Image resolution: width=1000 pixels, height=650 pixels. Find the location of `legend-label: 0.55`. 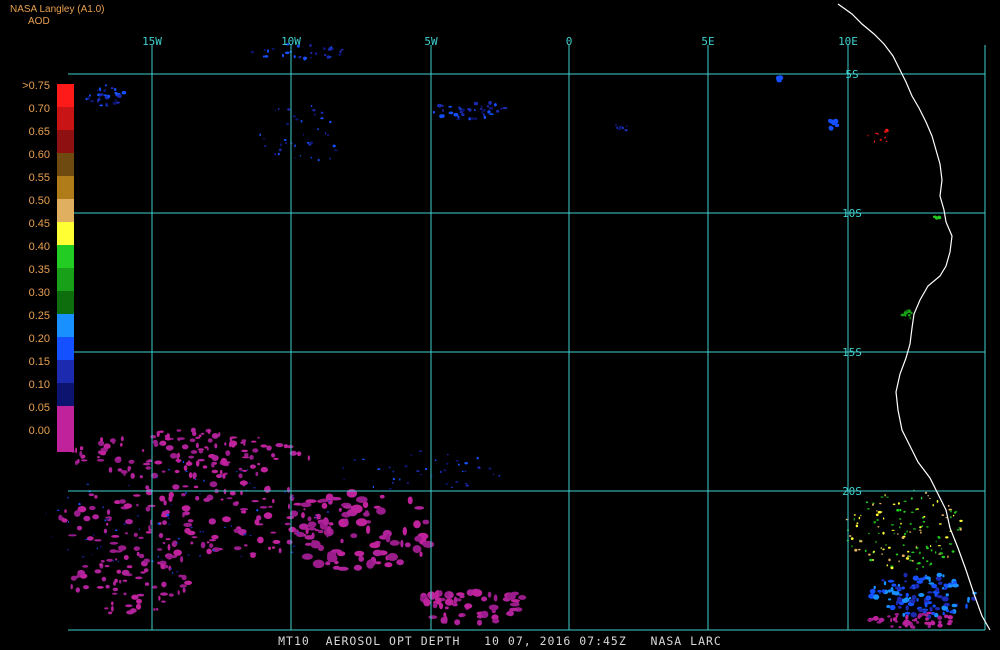

legend-label: 0.55 is located at coordinates (39, 178).